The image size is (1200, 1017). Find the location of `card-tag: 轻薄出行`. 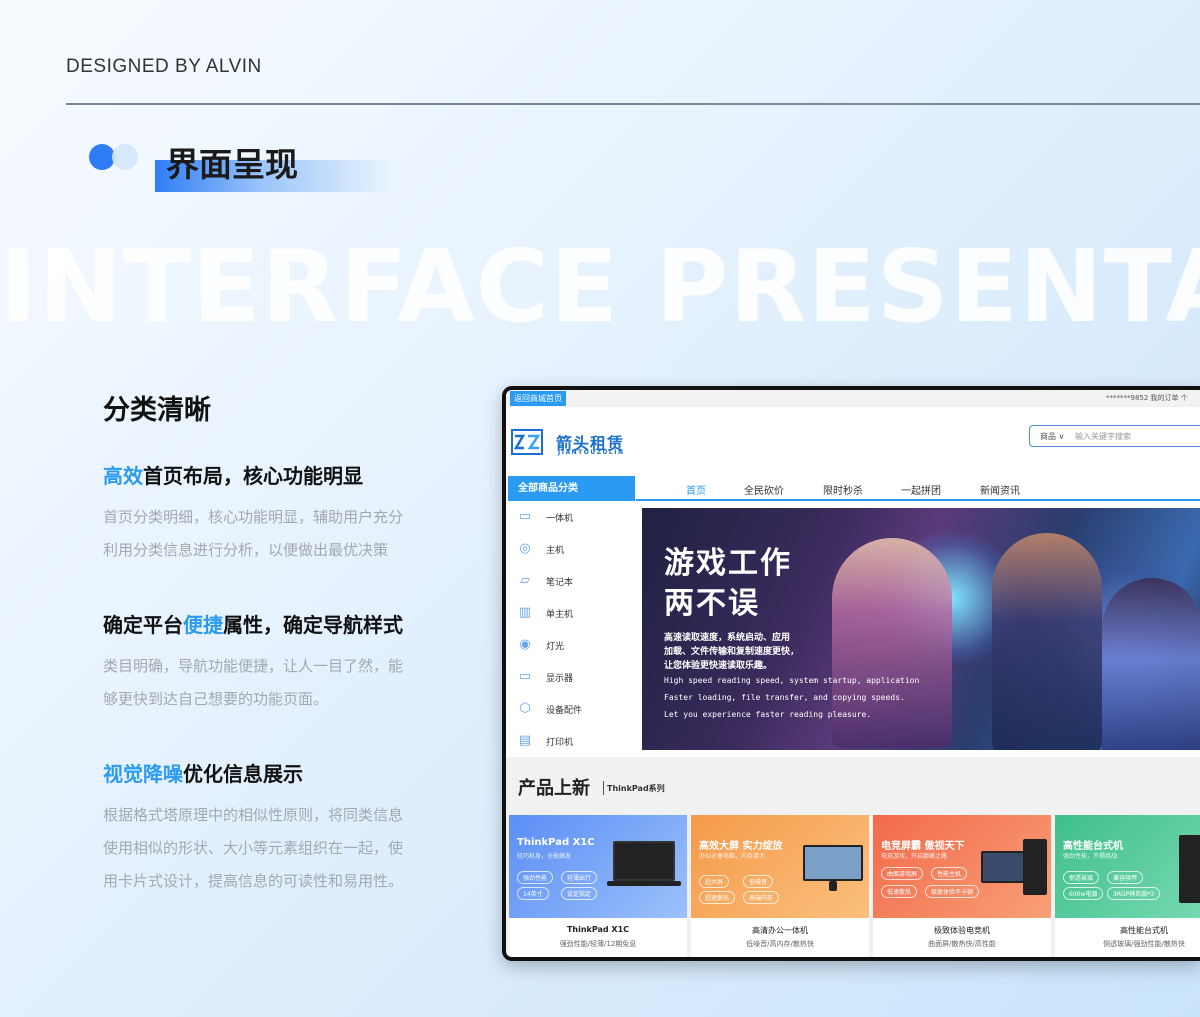

card-tag: 轻薄出行 is located at coordinates (579, 877).